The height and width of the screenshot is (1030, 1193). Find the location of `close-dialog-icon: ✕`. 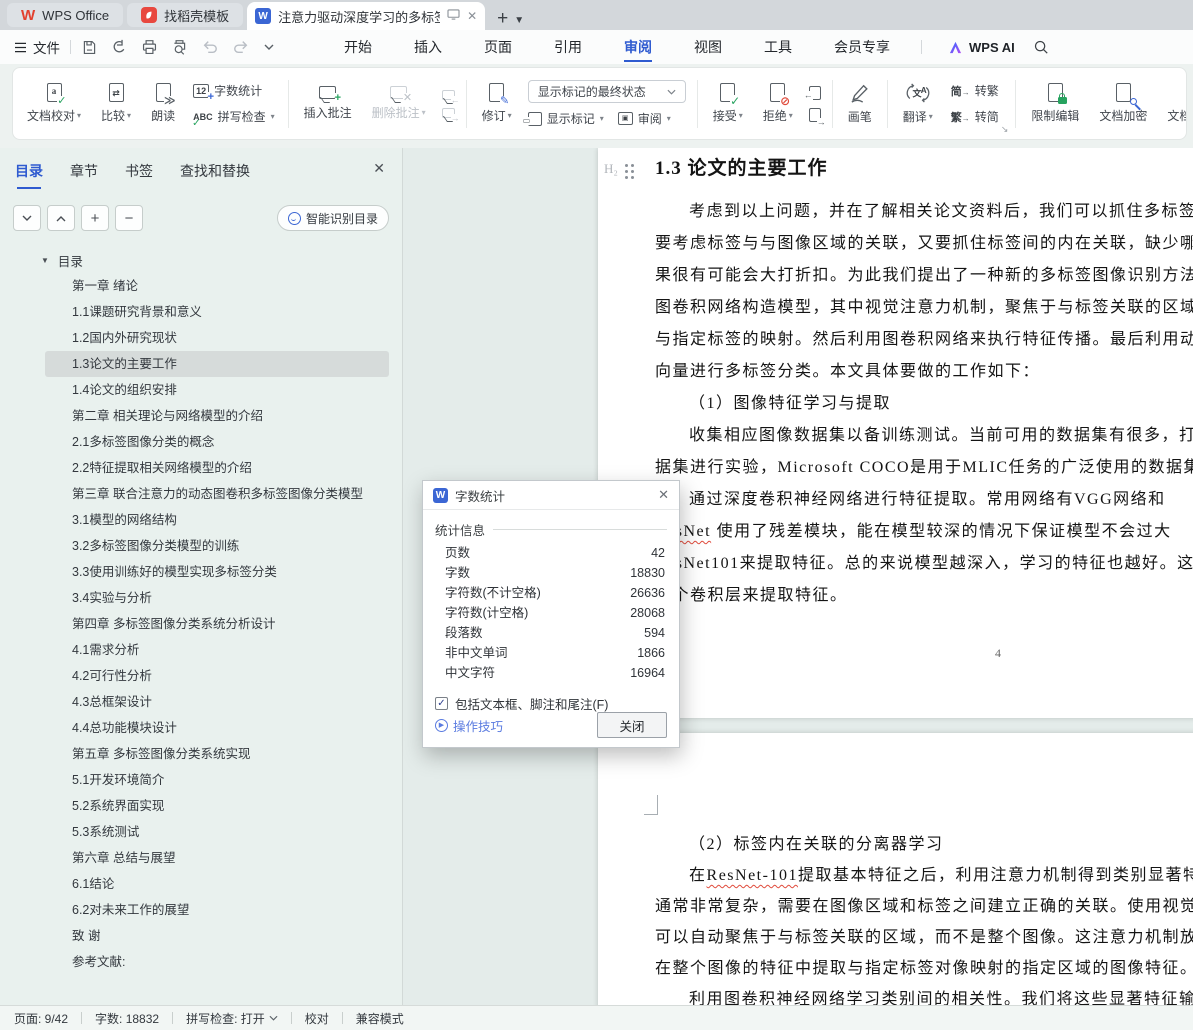

close-dialog-icon: ✕ is located at coordinates (663, 495).